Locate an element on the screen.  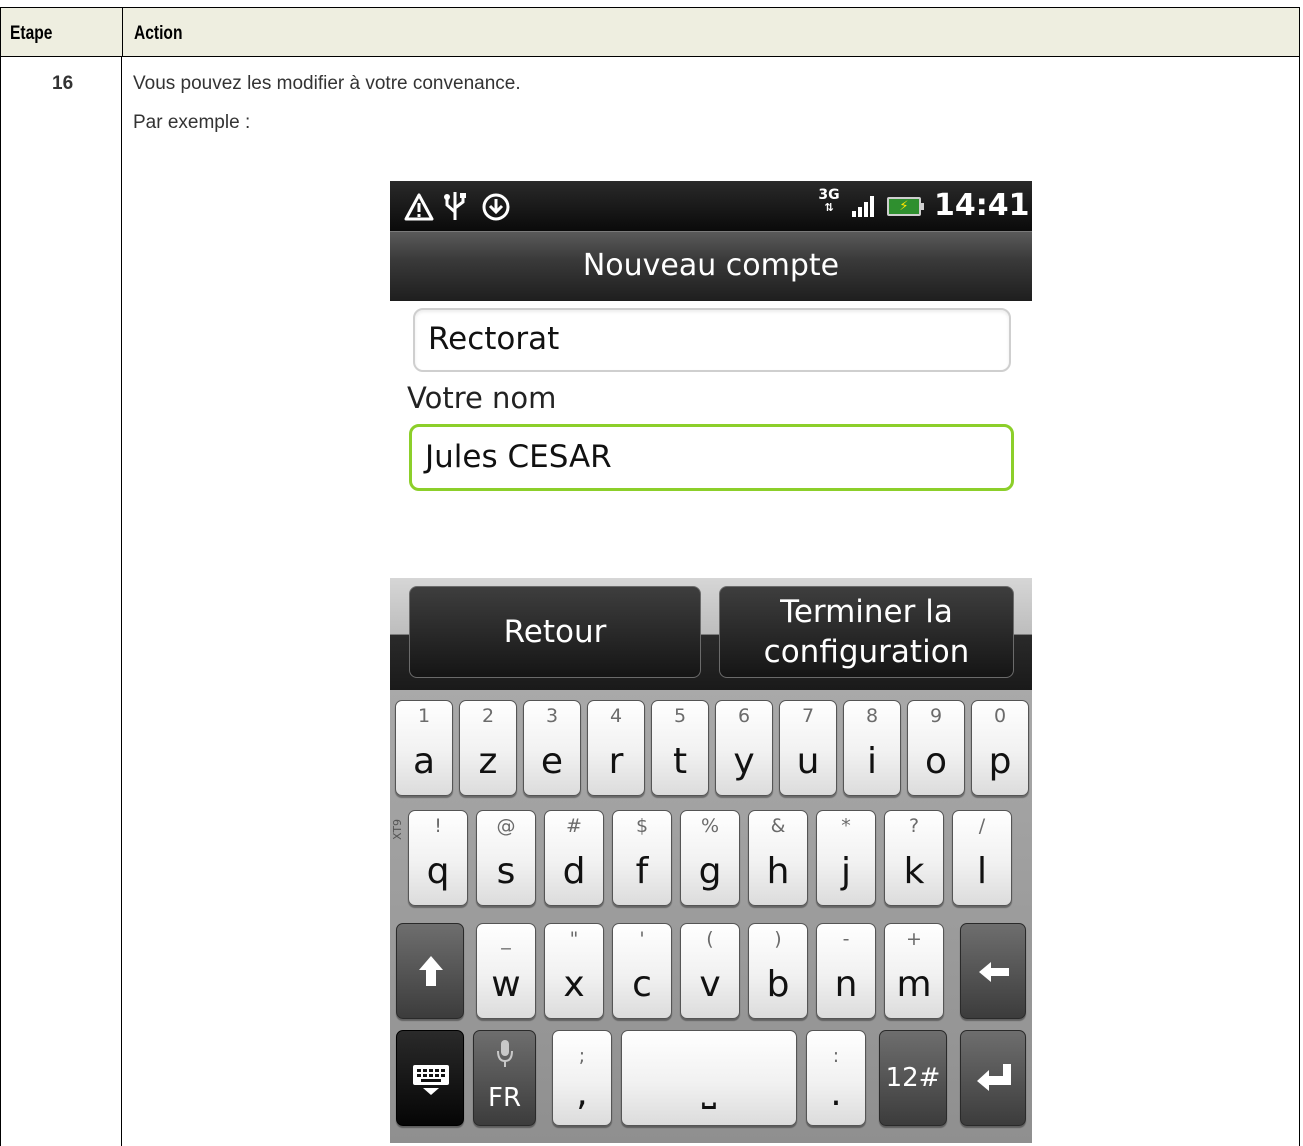
your-name-label: Votre nom is located at coordinates (482, 398).